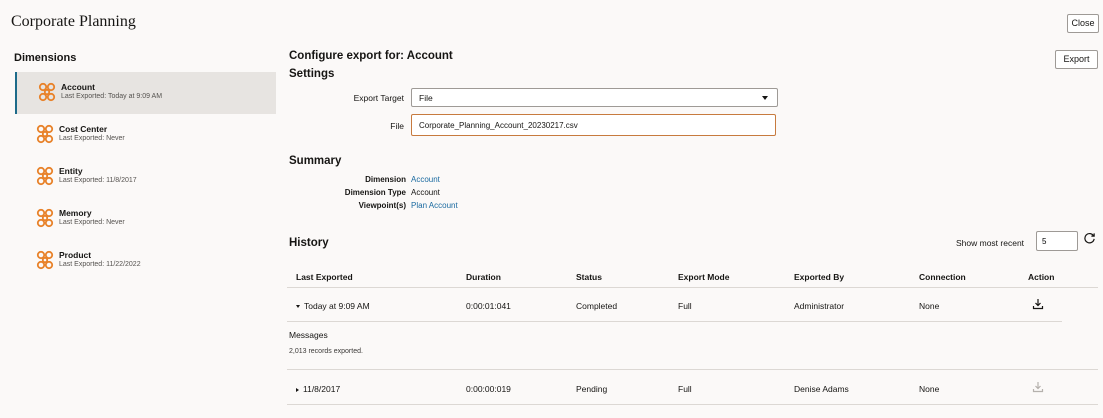 The image size is (1103, 418). I want to click on sidebar-item-name: Entity, so click(71, 171).